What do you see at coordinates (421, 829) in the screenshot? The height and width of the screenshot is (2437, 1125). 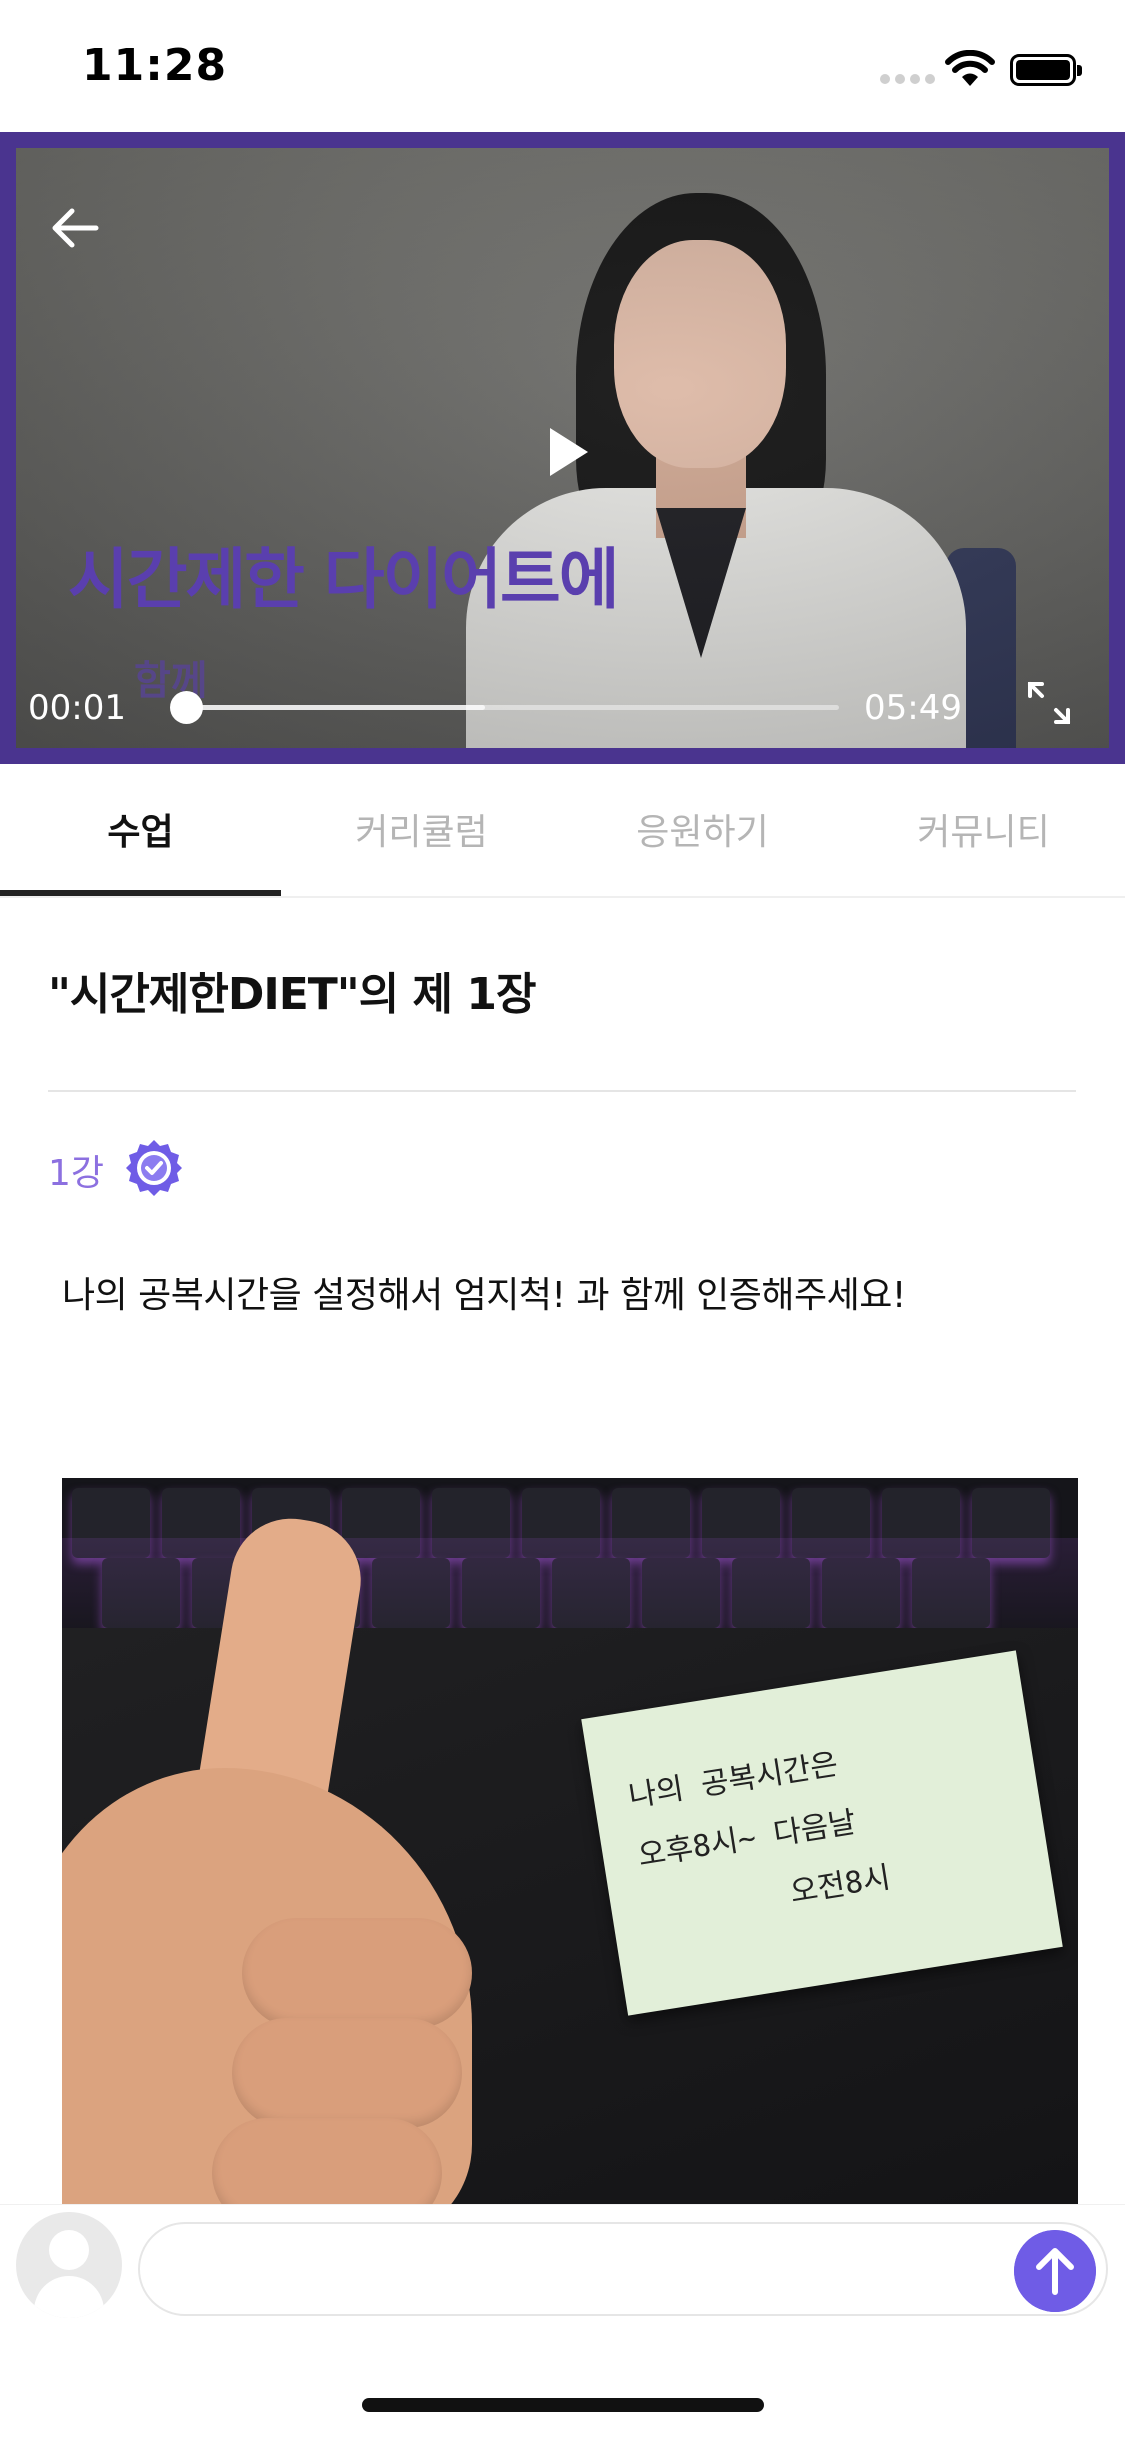 I see `tab-curriculum: 커리큘럼` at bounding box center [421, 829].